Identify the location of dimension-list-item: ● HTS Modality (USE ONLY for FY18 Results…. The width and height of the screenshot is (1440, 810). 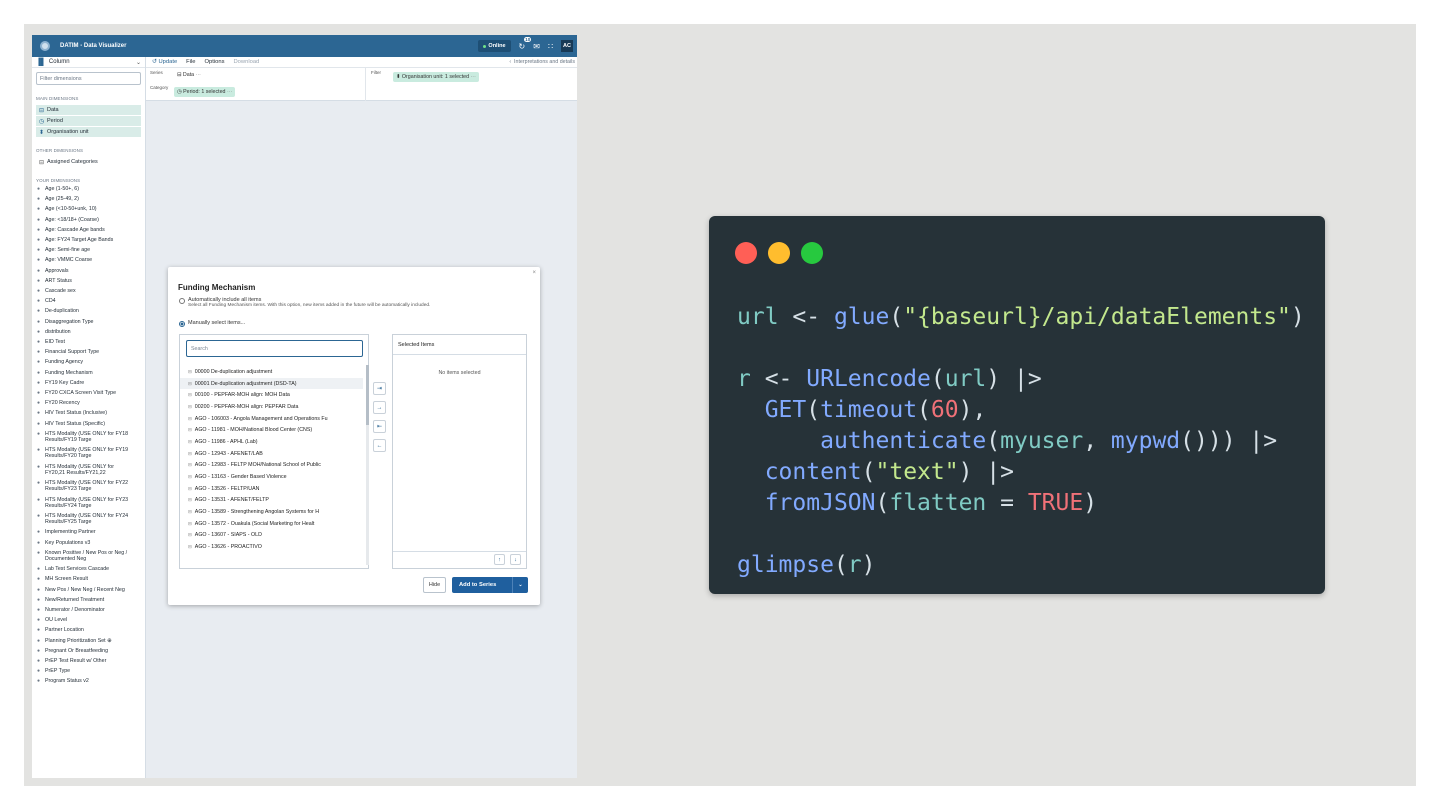
(90, 437).